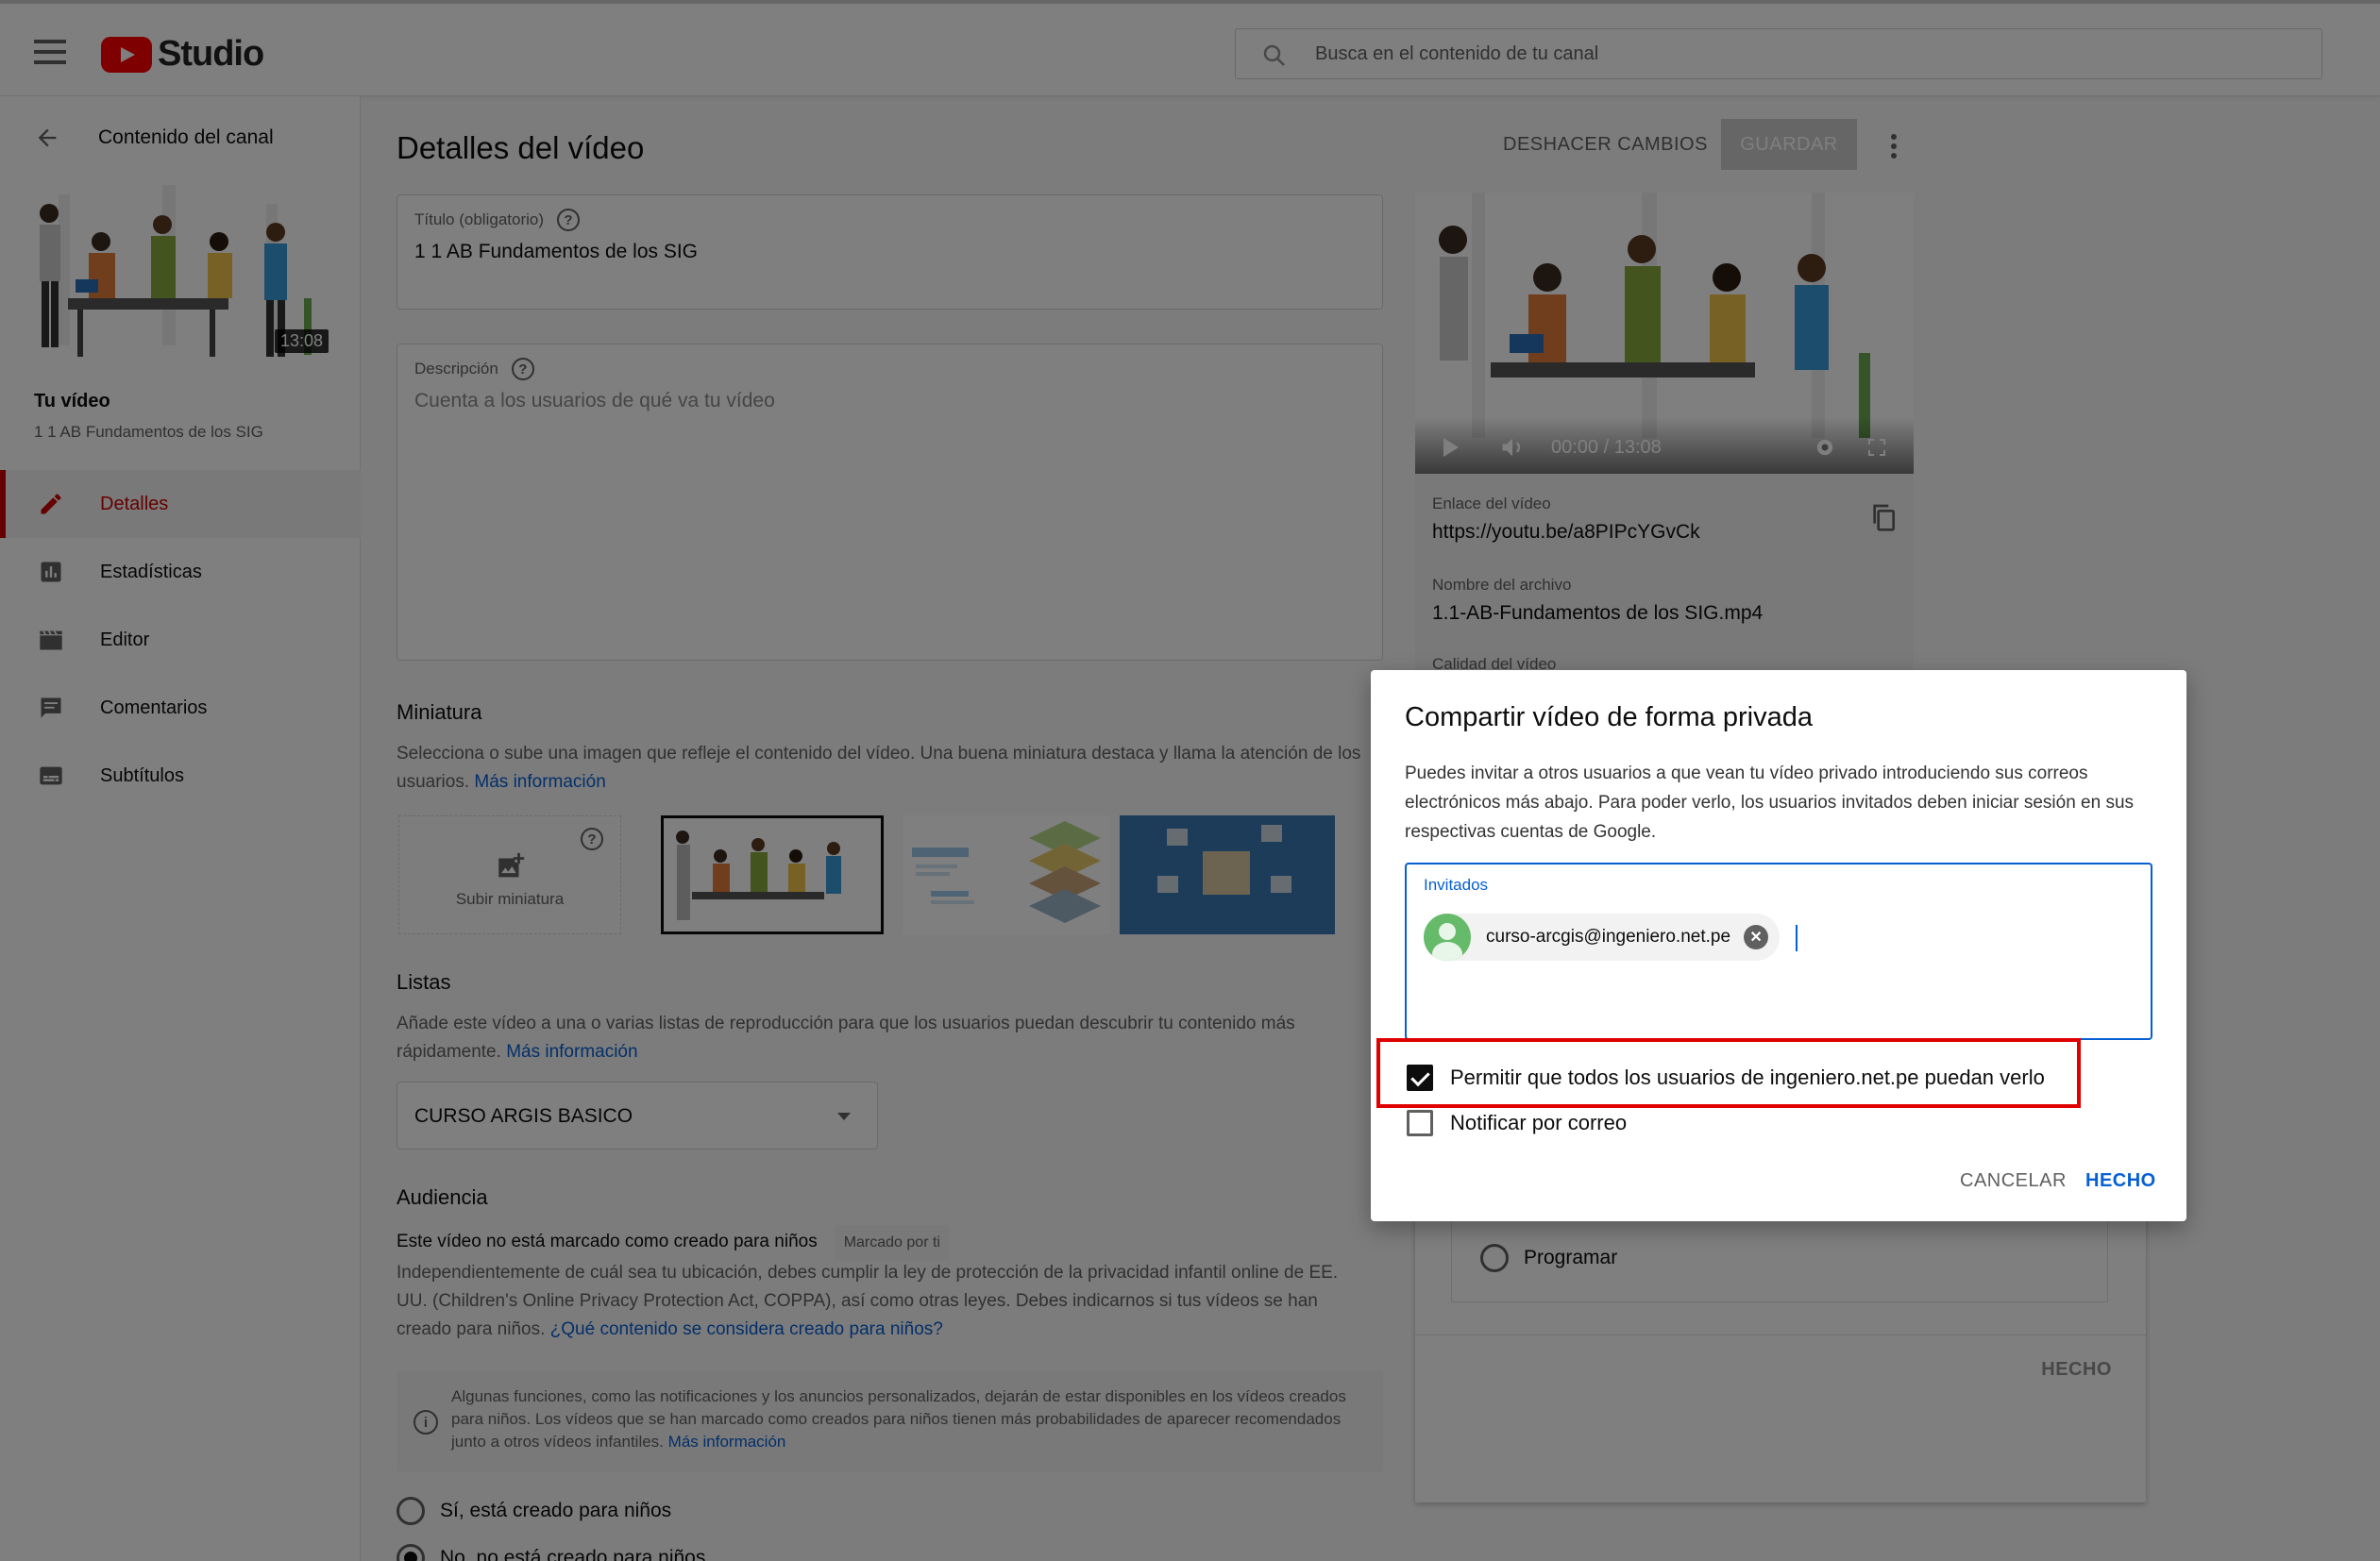  I want to click on avatar, so click(1447, 938).